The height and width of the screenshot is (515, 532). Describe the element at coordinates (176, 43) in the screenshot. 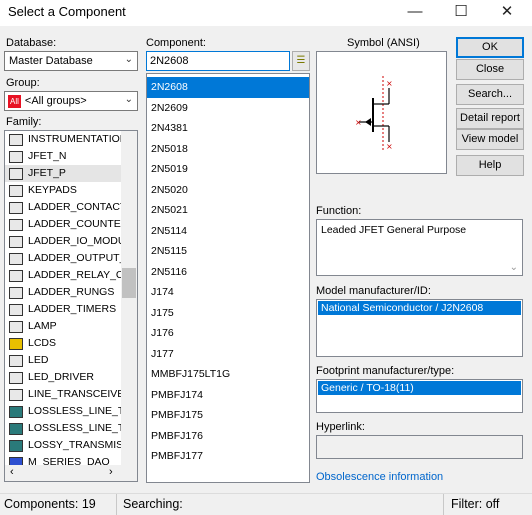

I see `component-label: Component:` at that location.